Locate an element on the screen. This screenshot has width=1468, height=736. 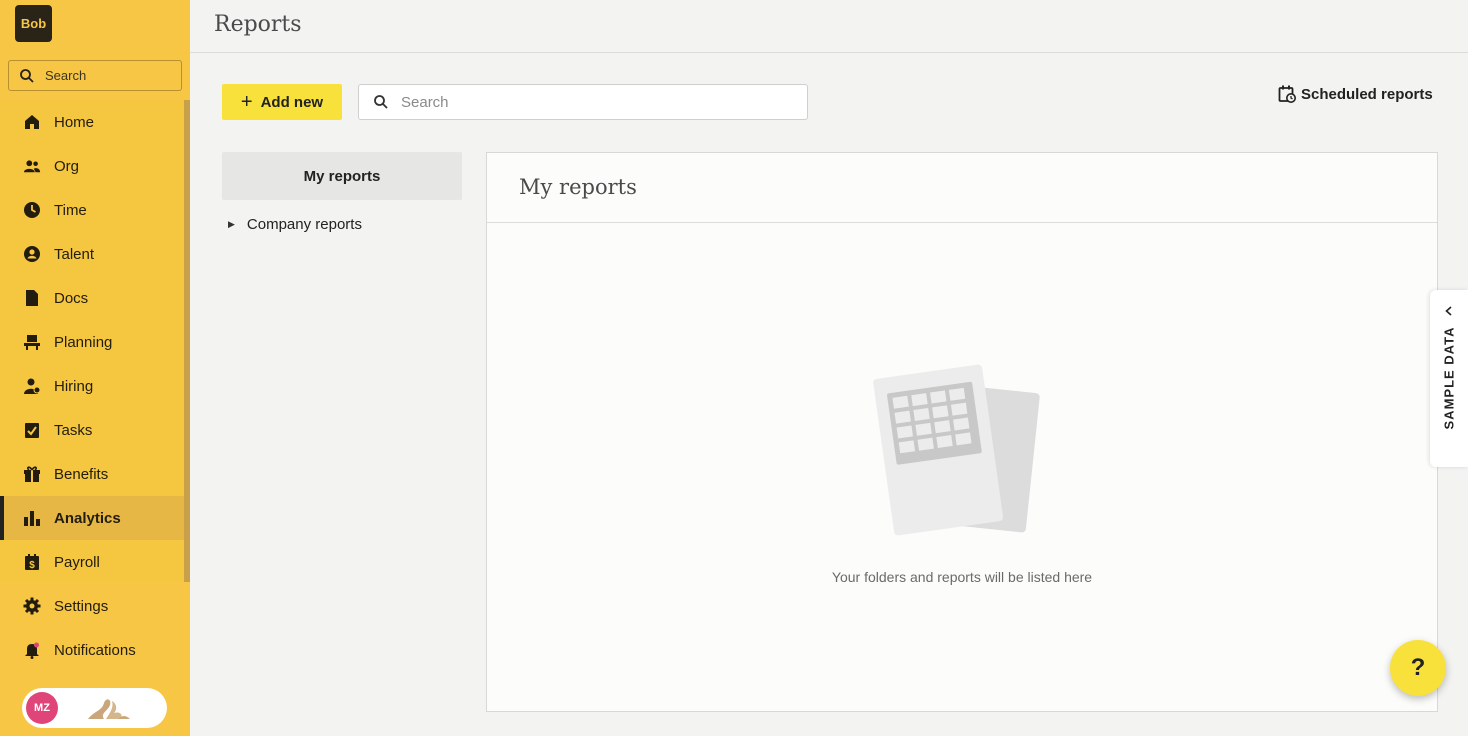
sidebar-item-planning: Planning is located at coordinates (92, 342).